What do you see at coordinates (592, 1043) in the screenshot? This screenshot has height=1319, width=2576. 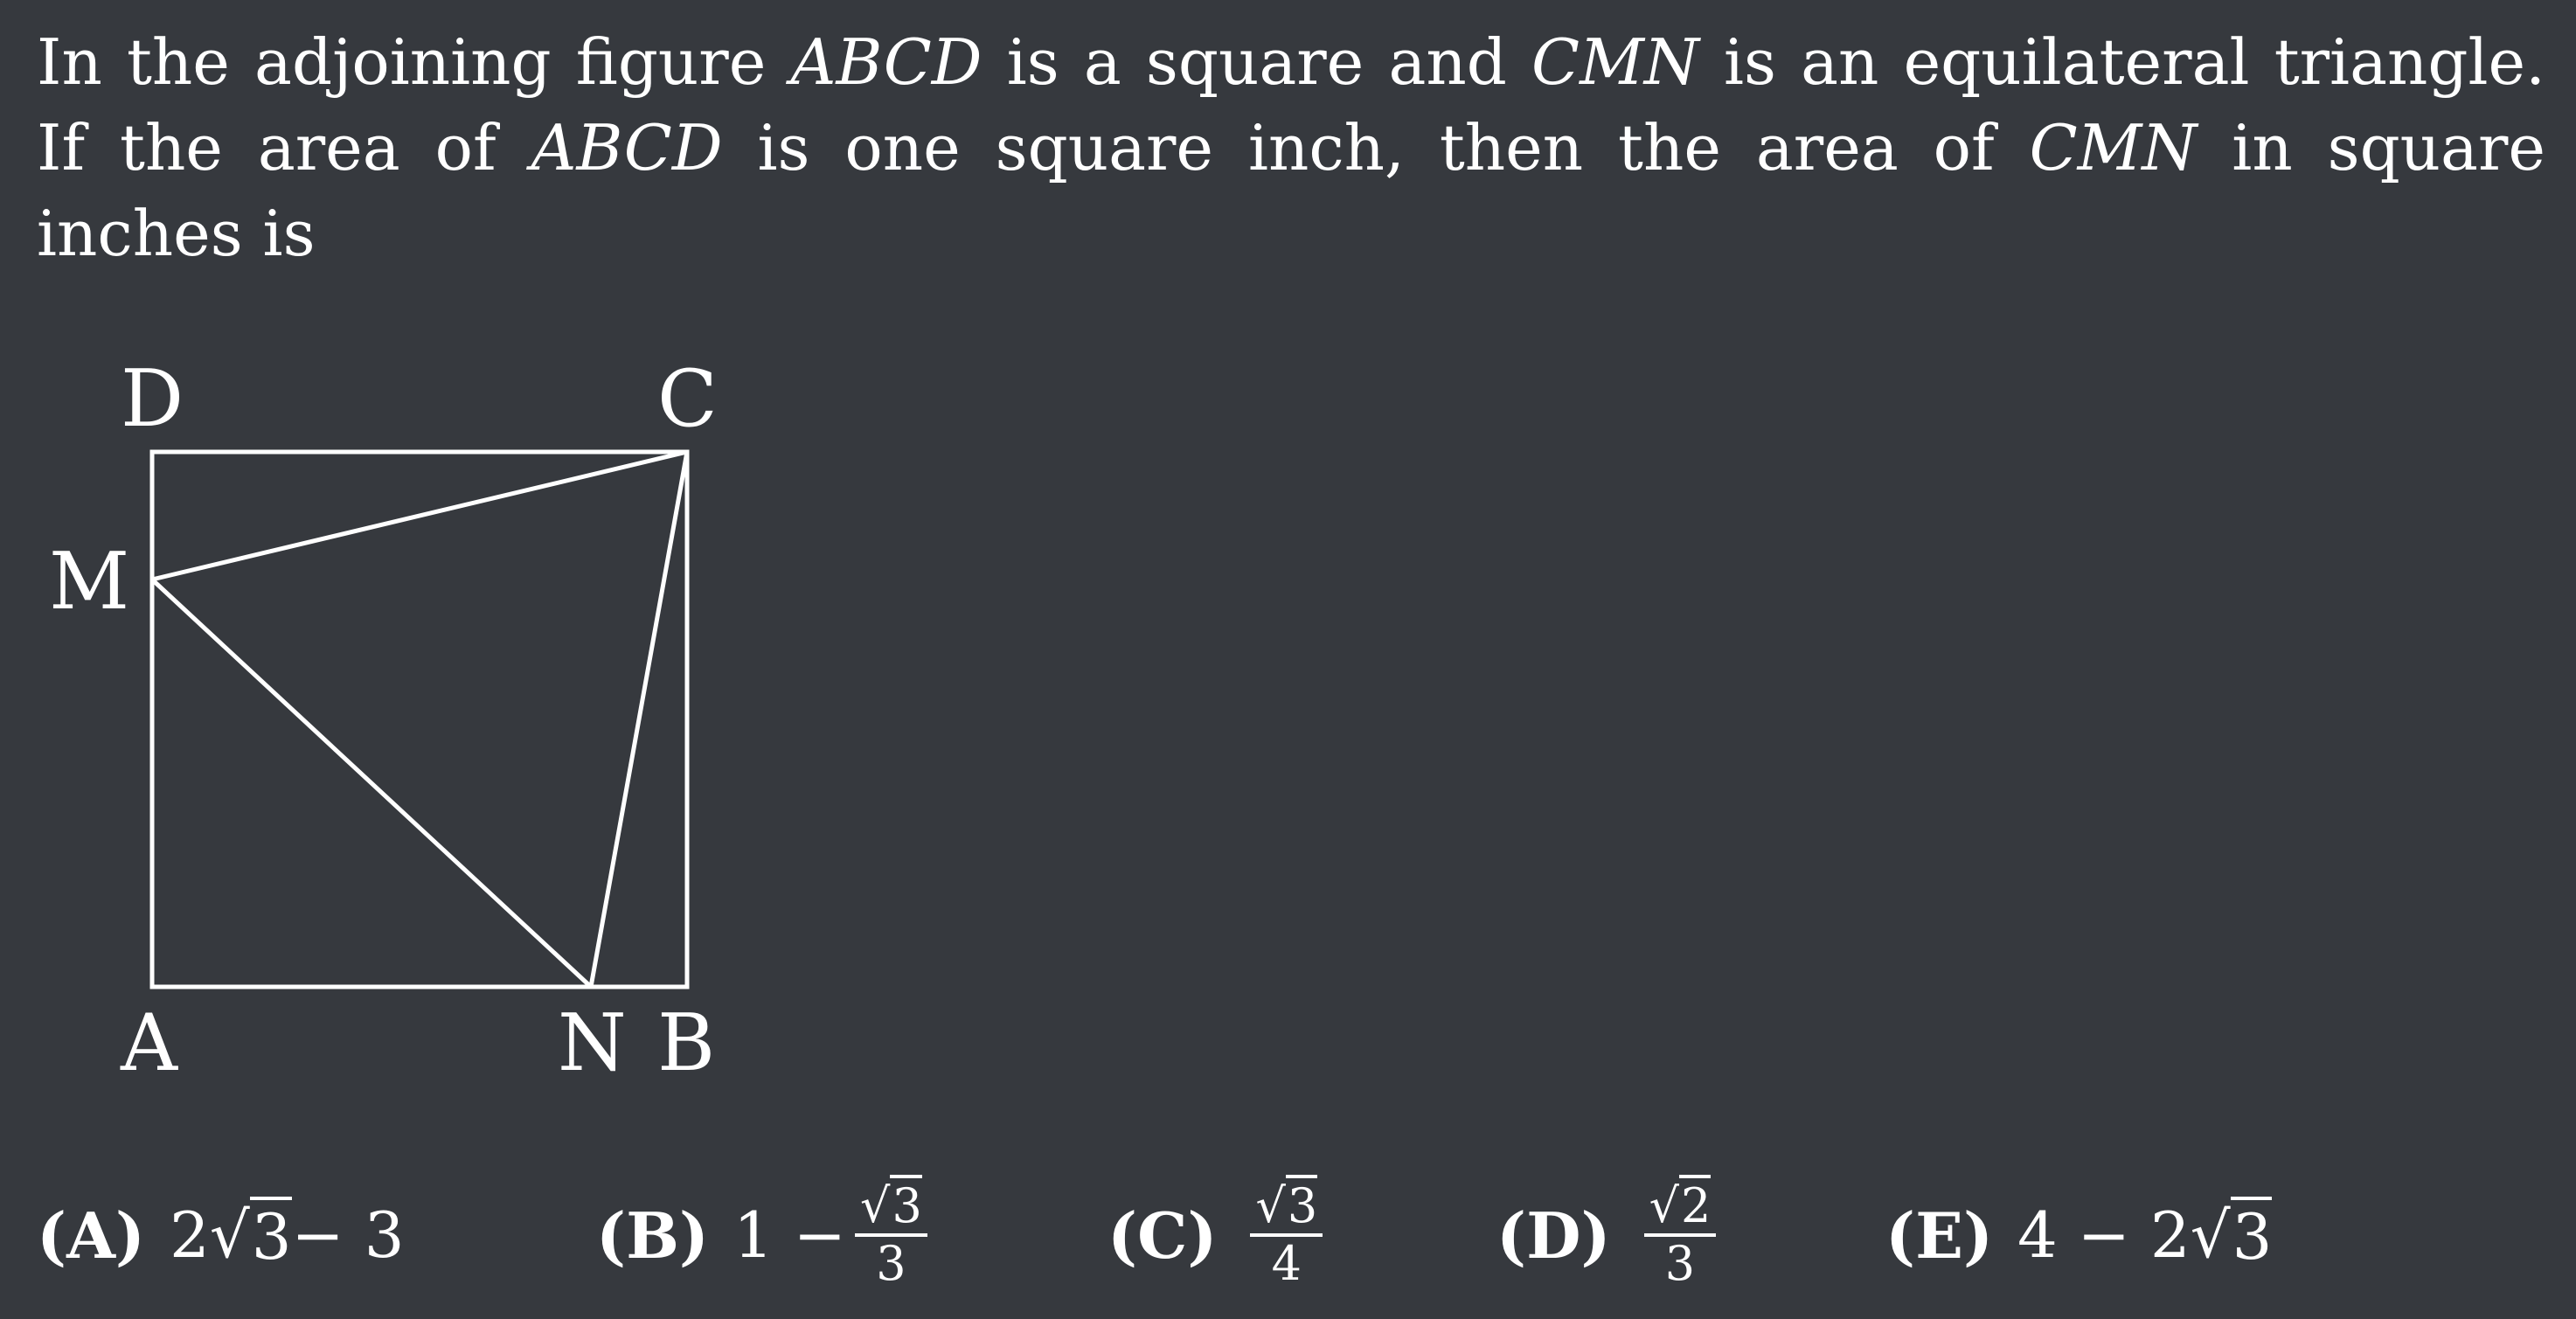 I see `vertex-label-n: N` at bounding box center [592, 1043].